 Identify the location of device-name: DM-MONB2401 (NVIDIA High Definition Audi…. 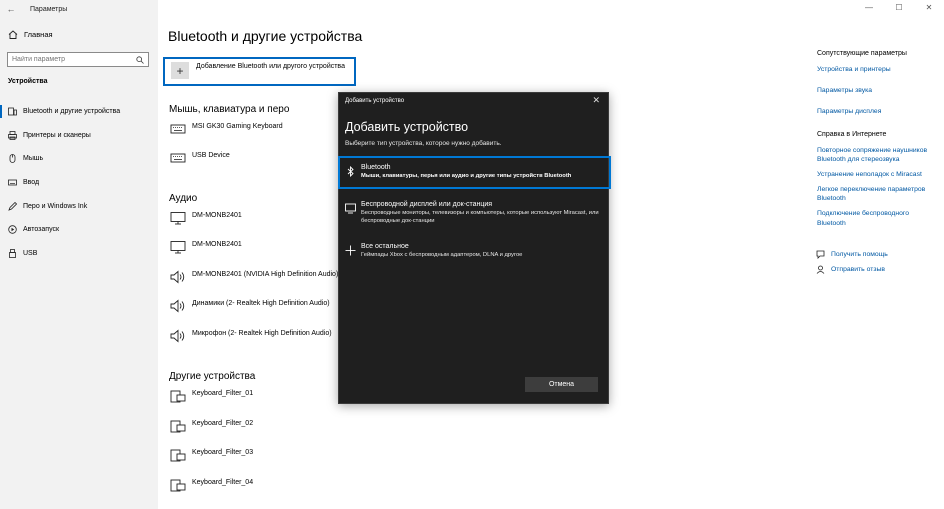
(265, 274).